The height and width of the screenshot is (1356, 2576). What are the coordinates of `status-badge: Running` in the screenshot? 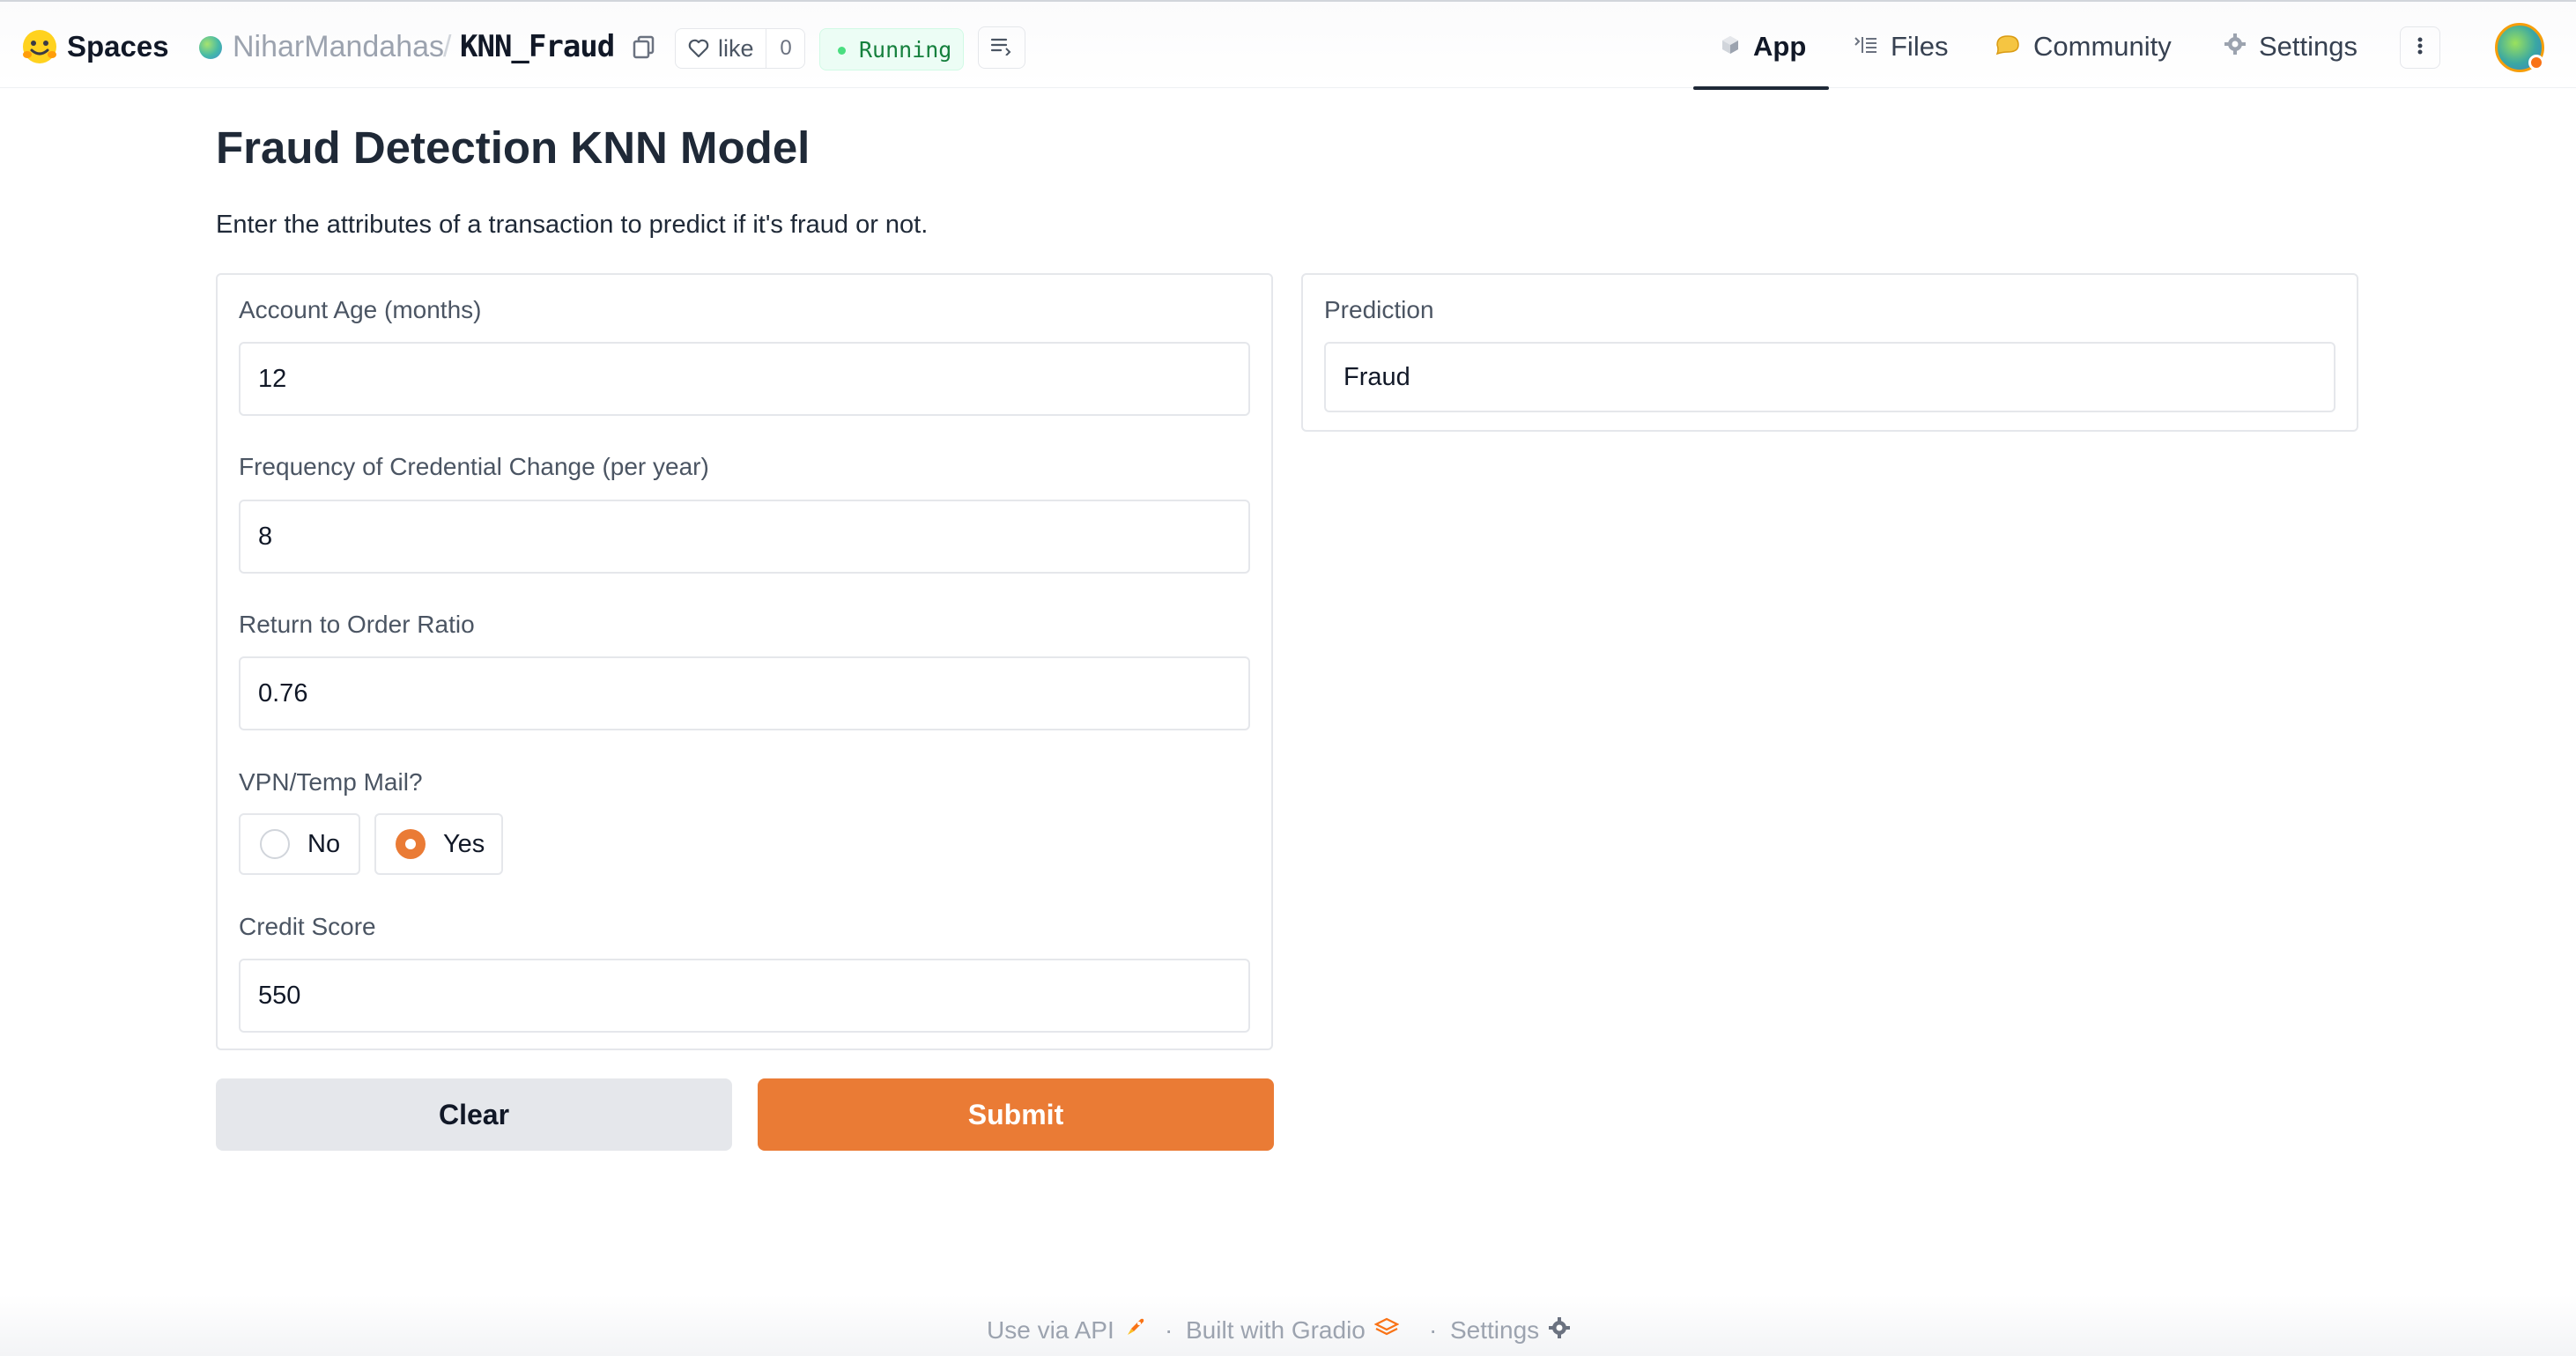 It's located at (891, 49).